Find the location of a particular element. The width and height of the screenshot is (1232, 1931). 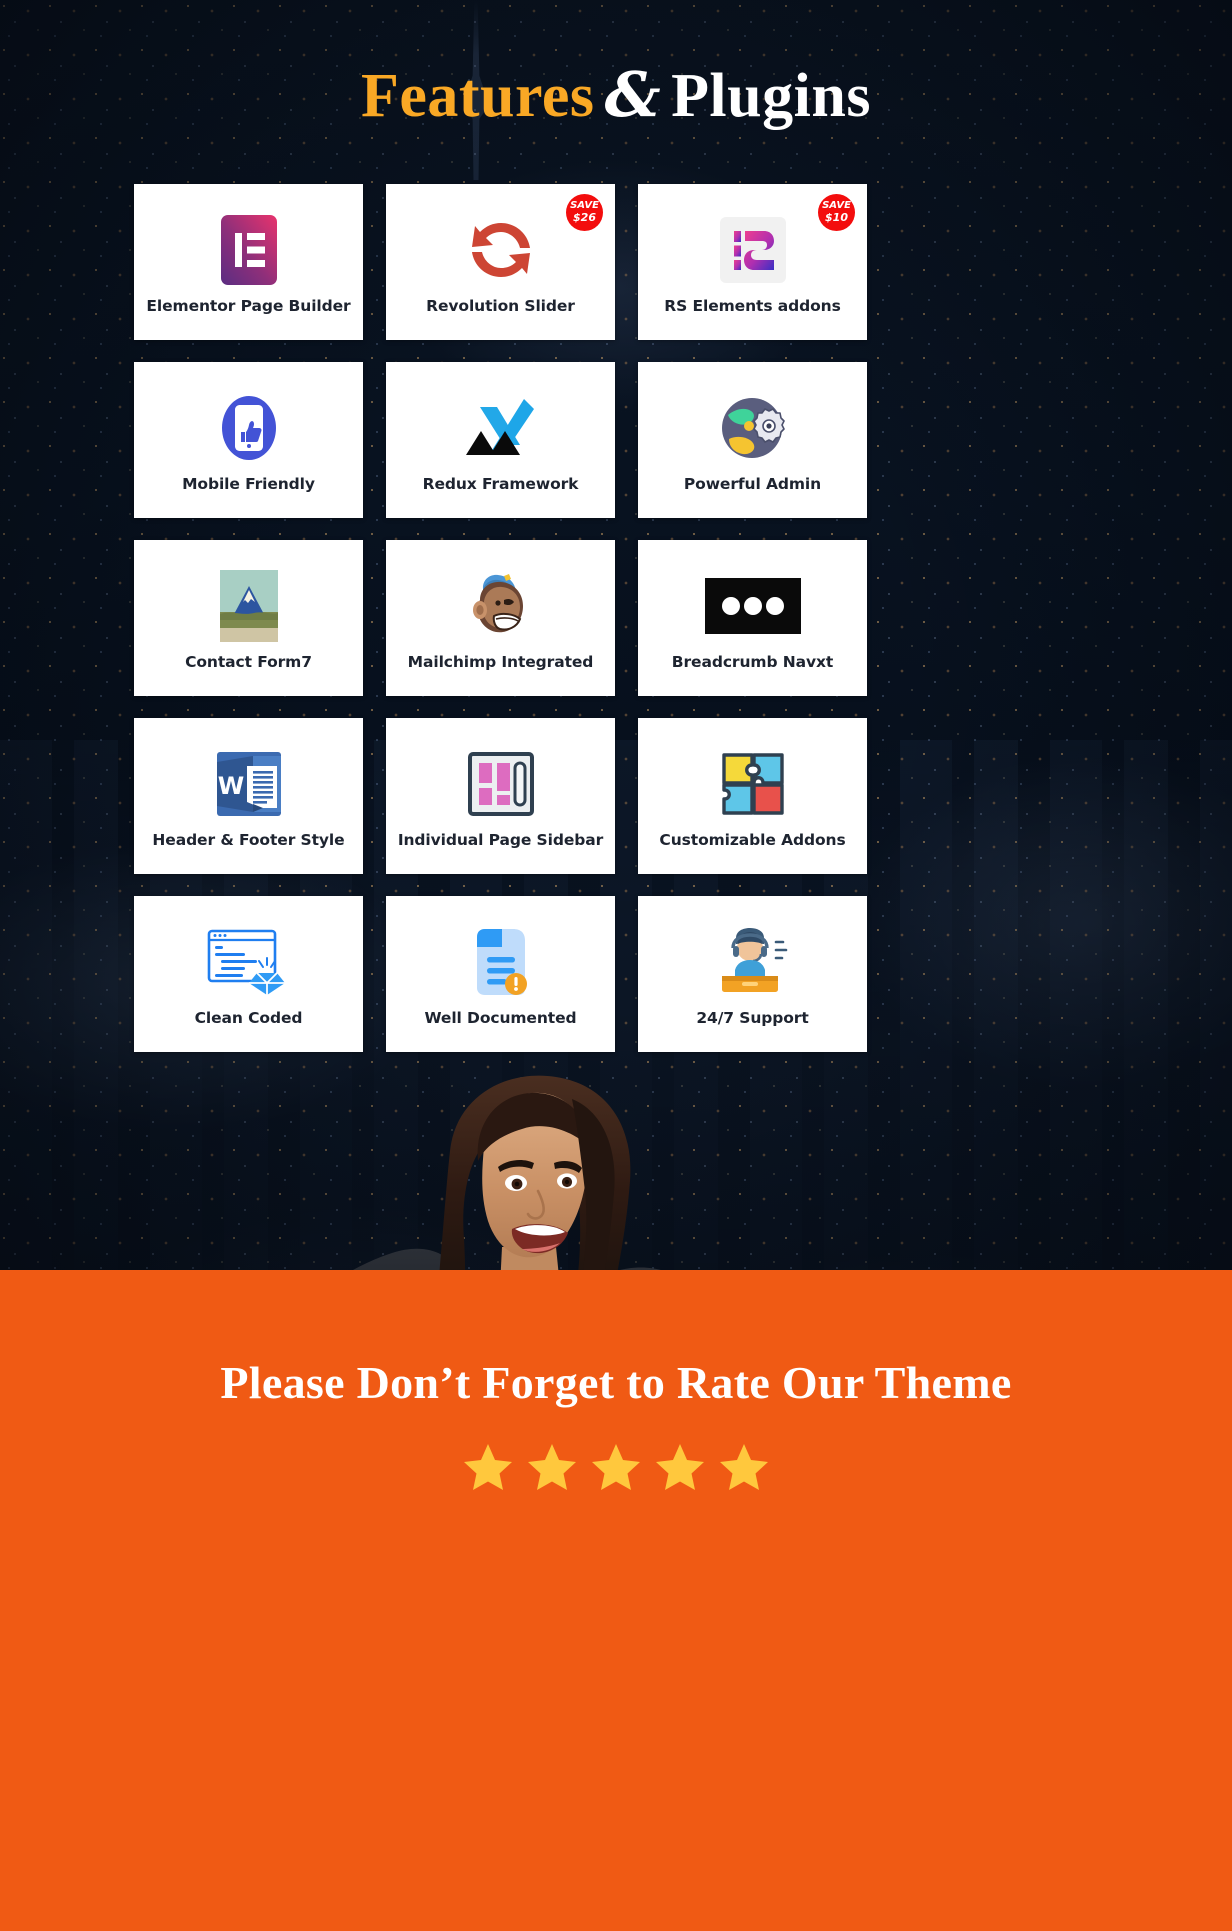

feature-card-label: Revolution Slider is located at coordinates (500, 305).